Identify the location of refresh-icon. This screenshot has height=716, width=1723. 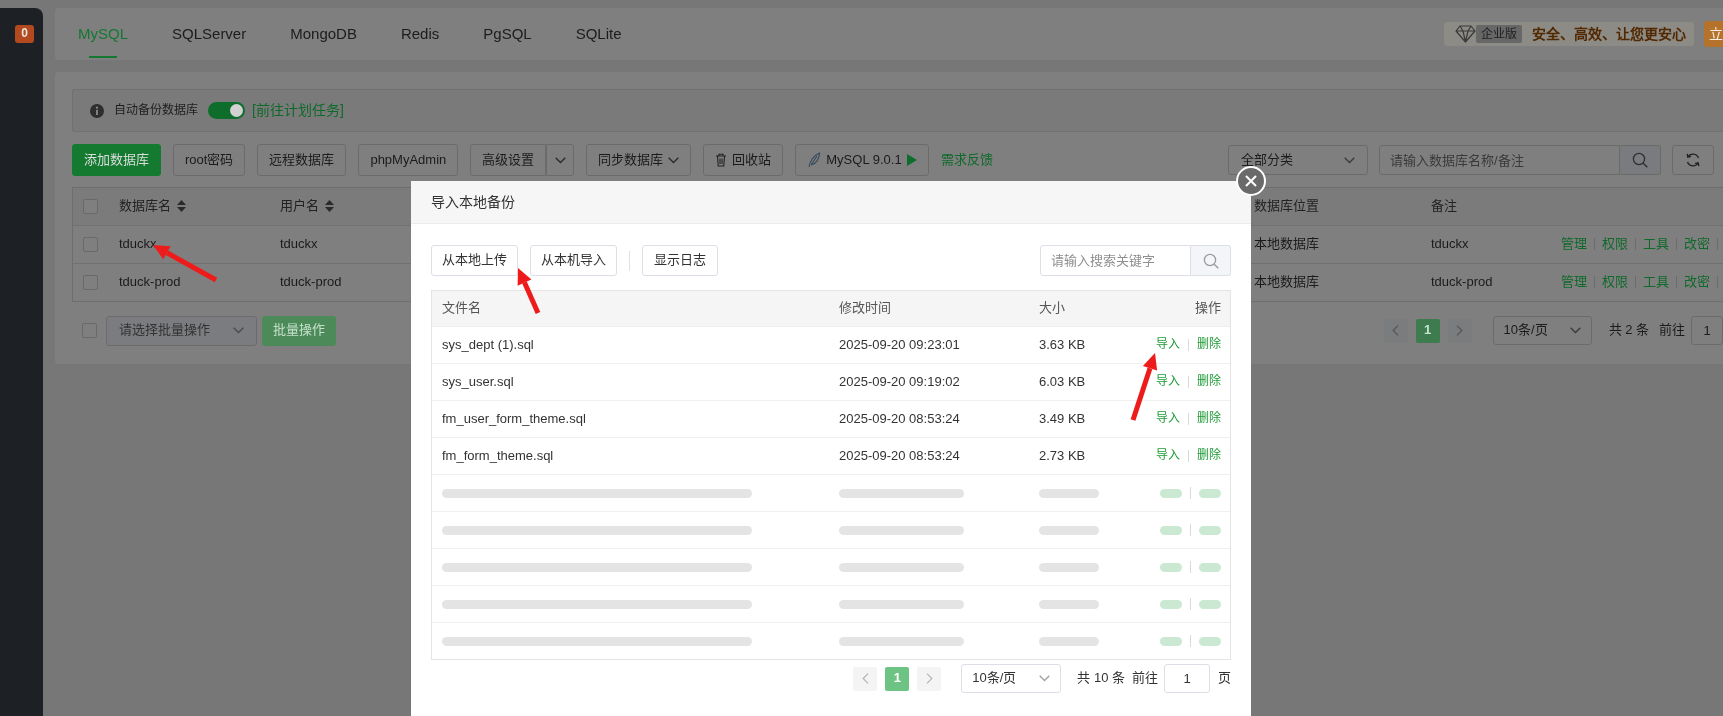
(1693, 160).